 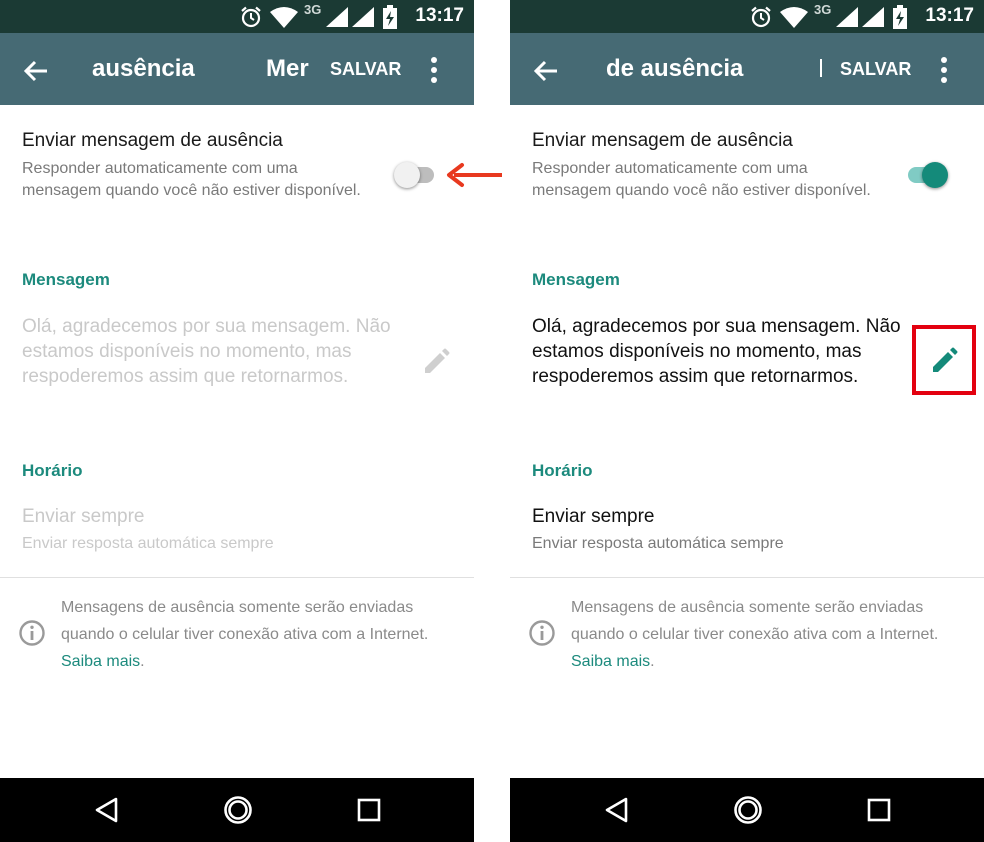 I want to click on toolbar: ausência Mer SALVAR, so click(x=237, y=69).